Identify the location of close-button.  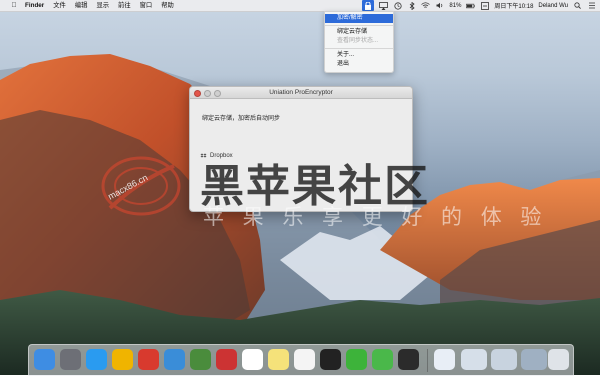
(197, 93).